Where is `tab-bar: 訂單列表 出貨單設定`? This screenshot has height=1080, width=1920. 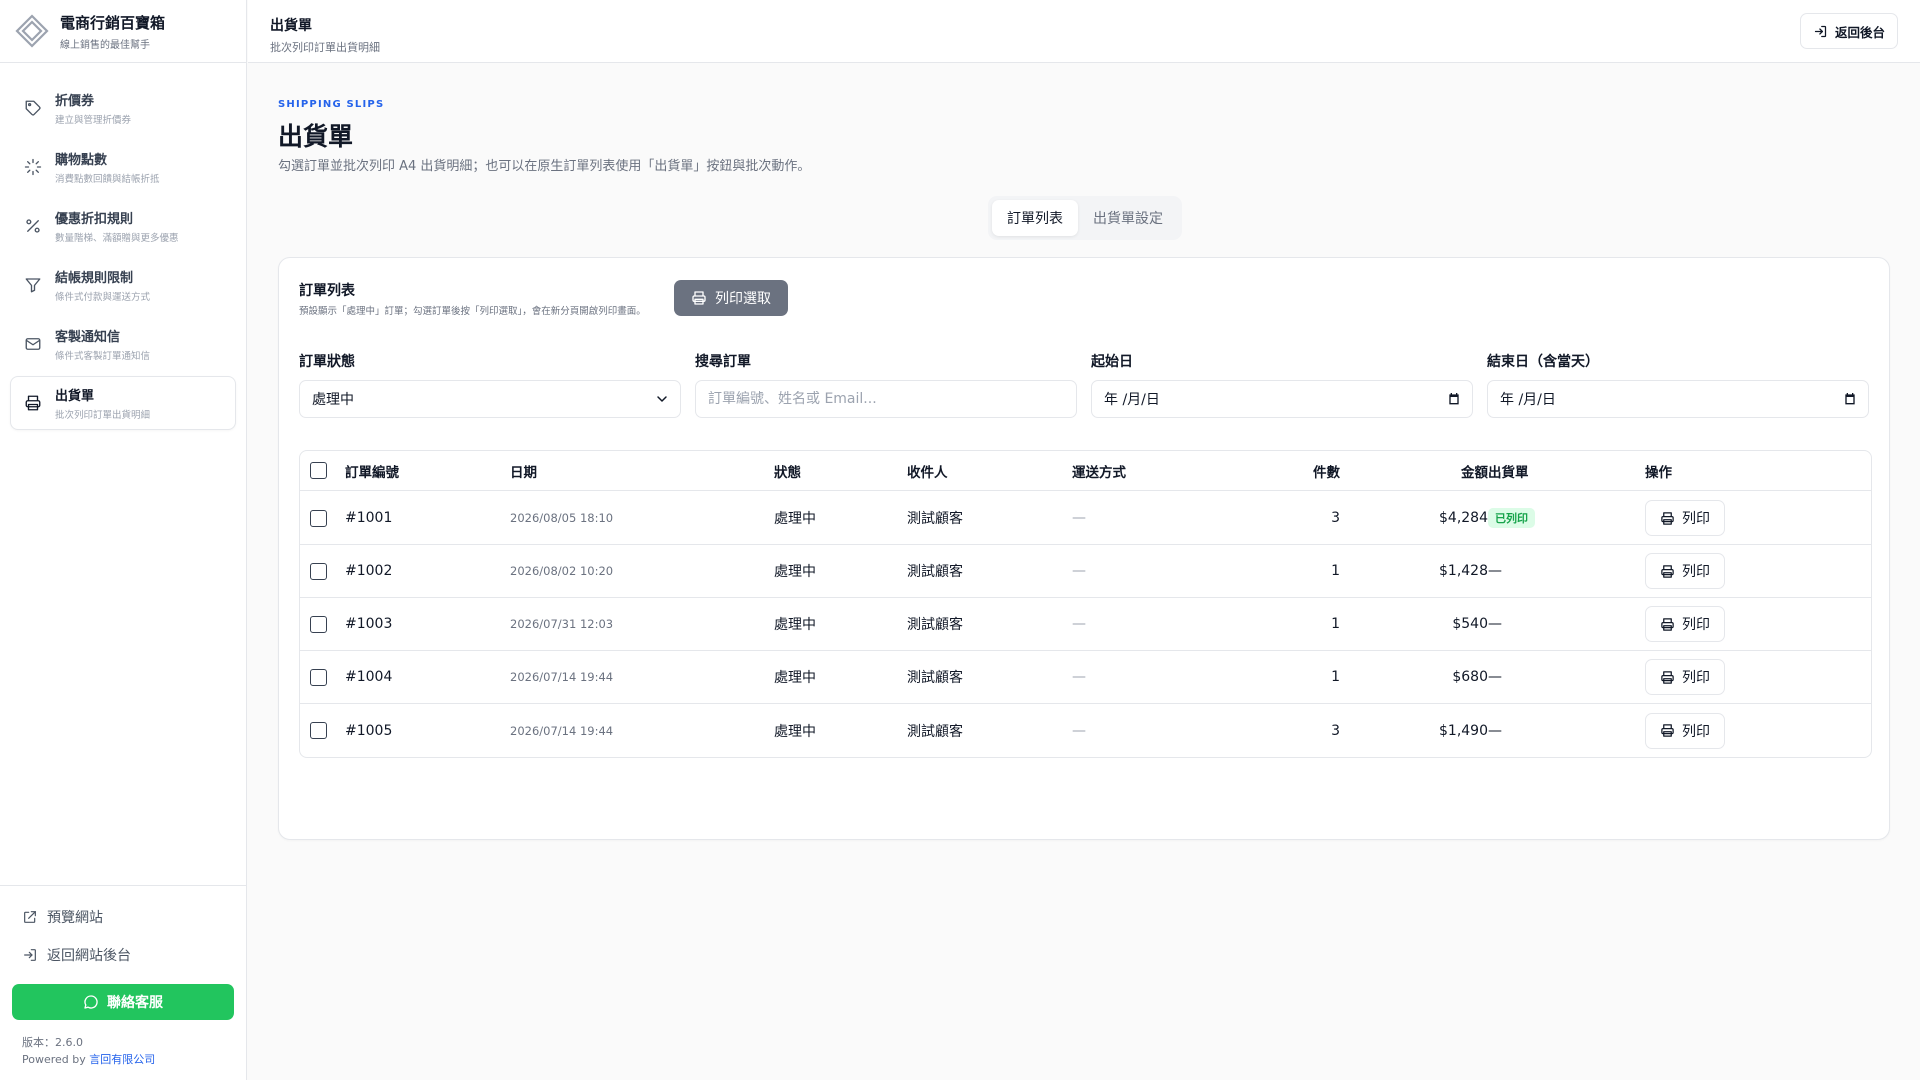
tab-bar: 訂單列表 出貨單設定 is located at coordinates (1085, 218).